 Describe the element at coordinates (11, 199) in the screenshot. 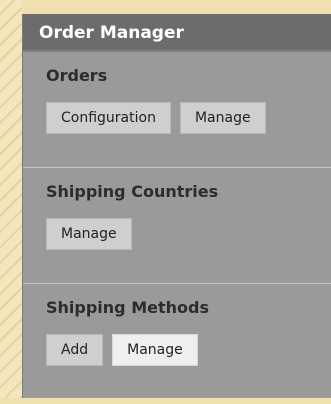

I see `background-stripe` at that location.